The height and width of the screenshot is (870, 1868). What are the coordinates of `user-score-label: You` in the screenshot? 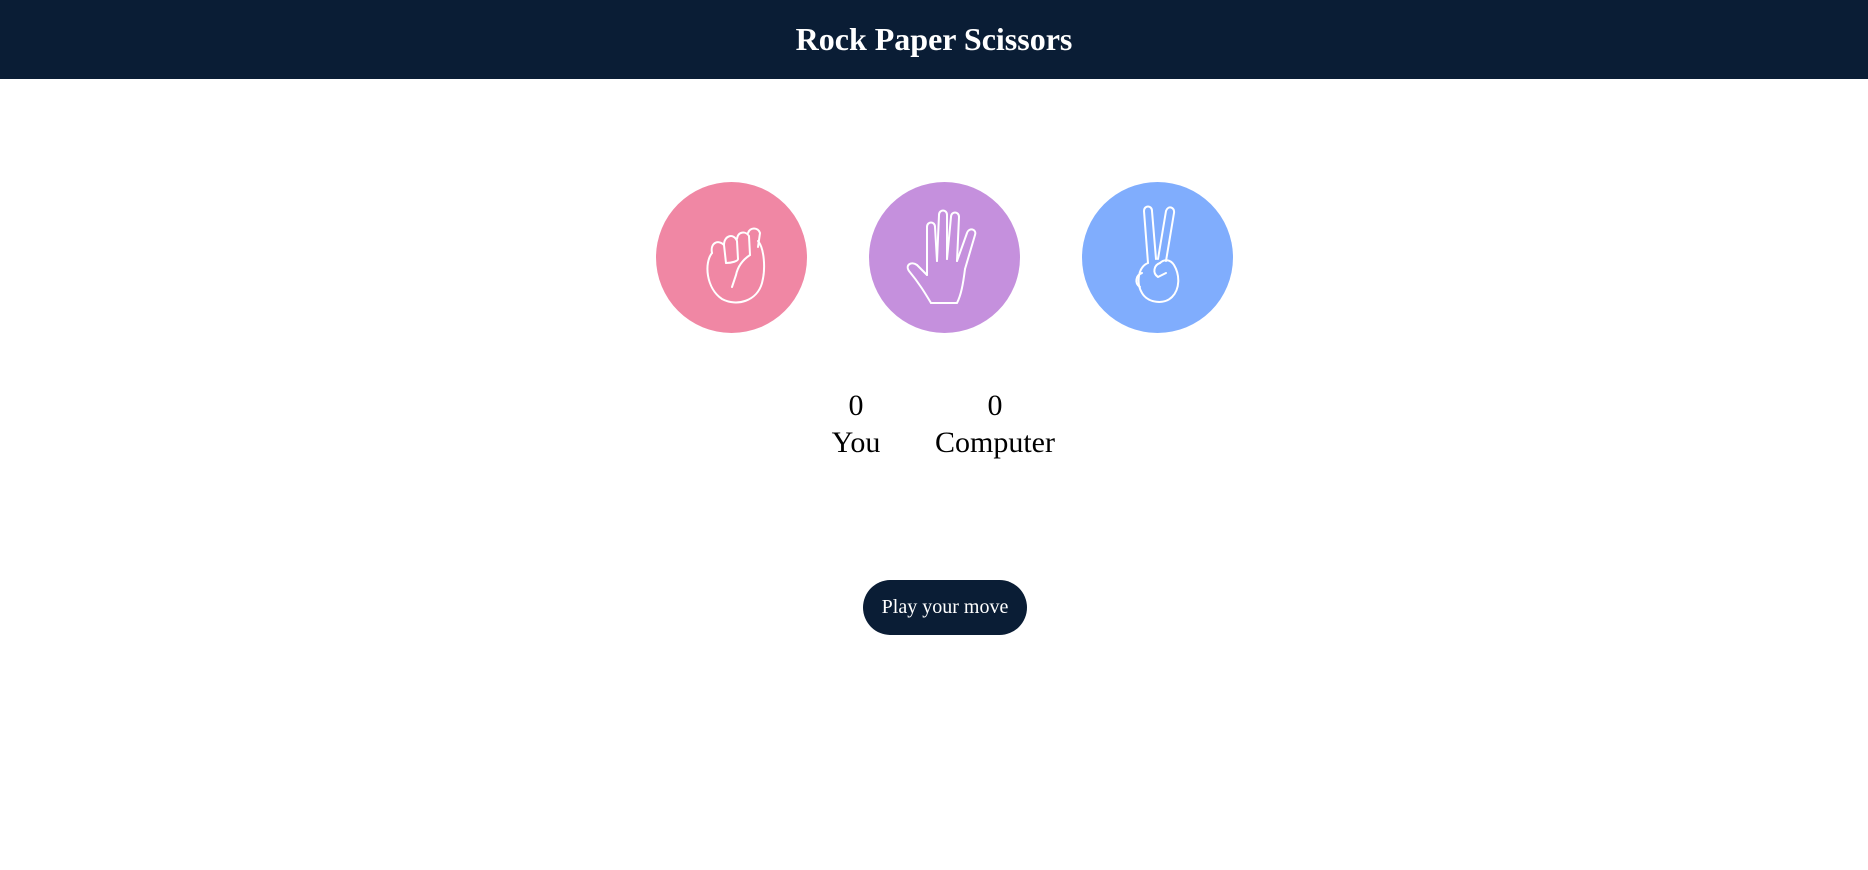 It's located at (856, 442).